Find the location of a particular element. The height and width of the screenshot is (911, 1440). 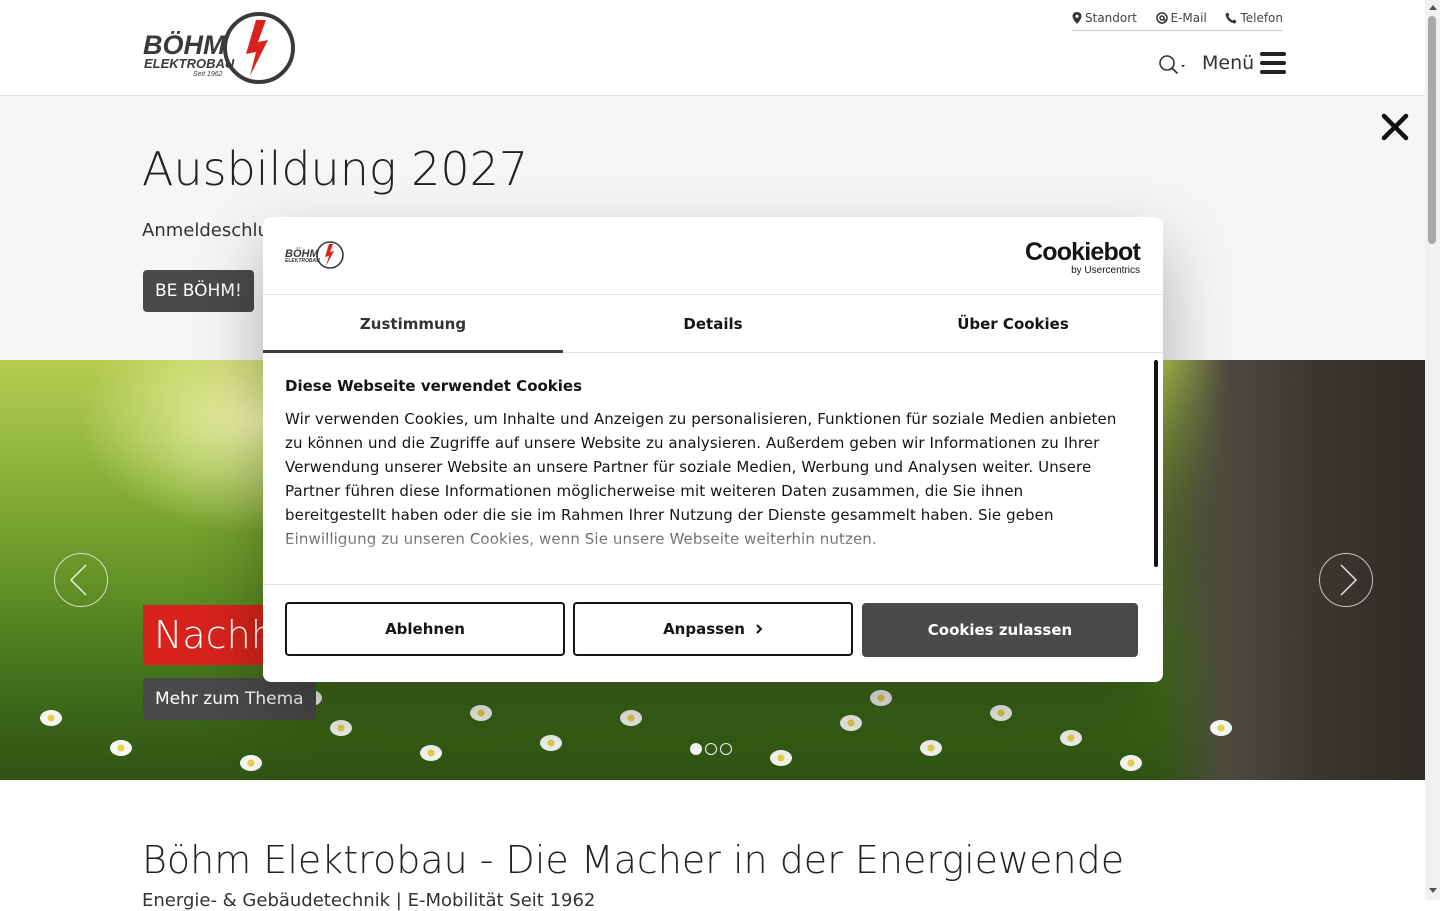

hamburger-icon is located at coordinates (1273, 63).